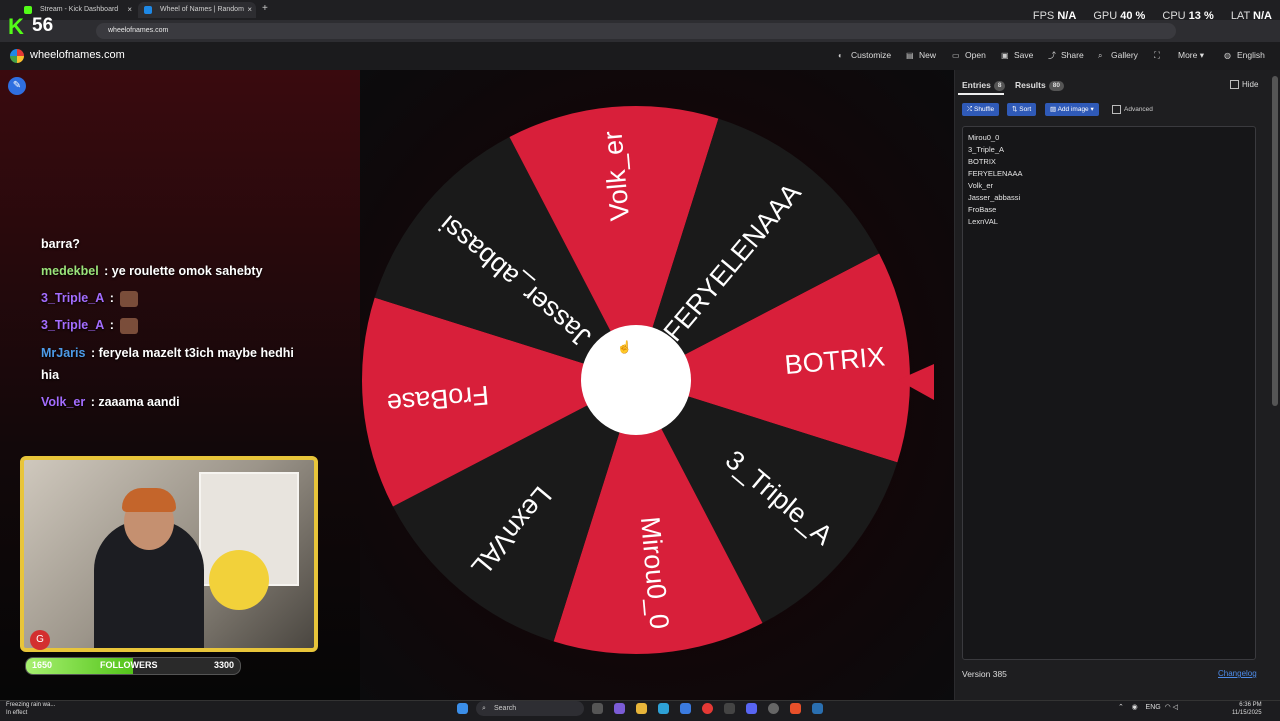 The width and height of the screenshot is (1280, 721). I want to click on more-button: More ▾, so click(1191, 55).